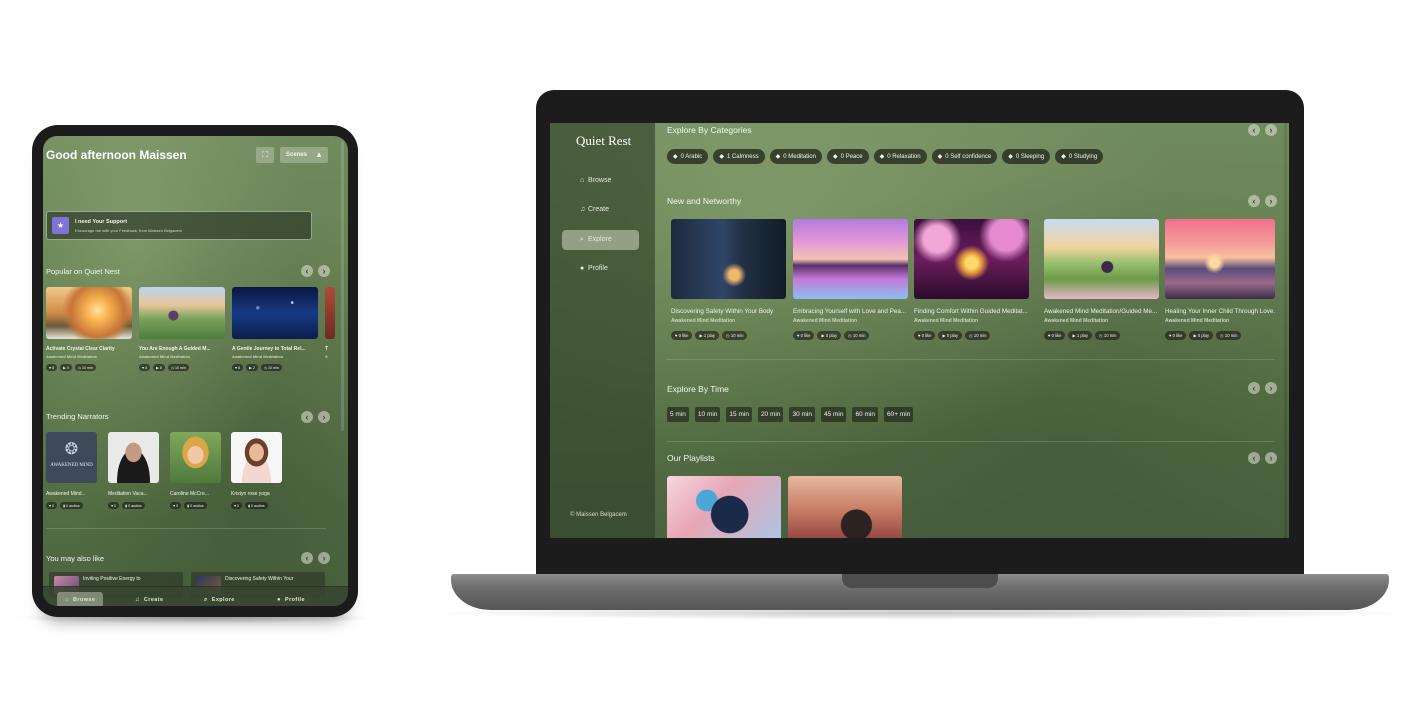 Image resolution: width=1428 pixels, height=714 pixels. What do you see at coordinates (238, 505) in the screenshot?
I see `likes-count: 0` at bounding box center [238, 505].